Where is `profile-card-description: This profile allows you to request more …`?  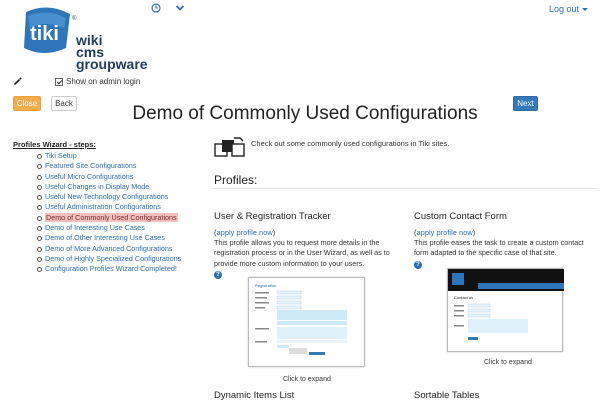 profile-card-description: This profile allows you to request more … is located at coordinates (302, 253).